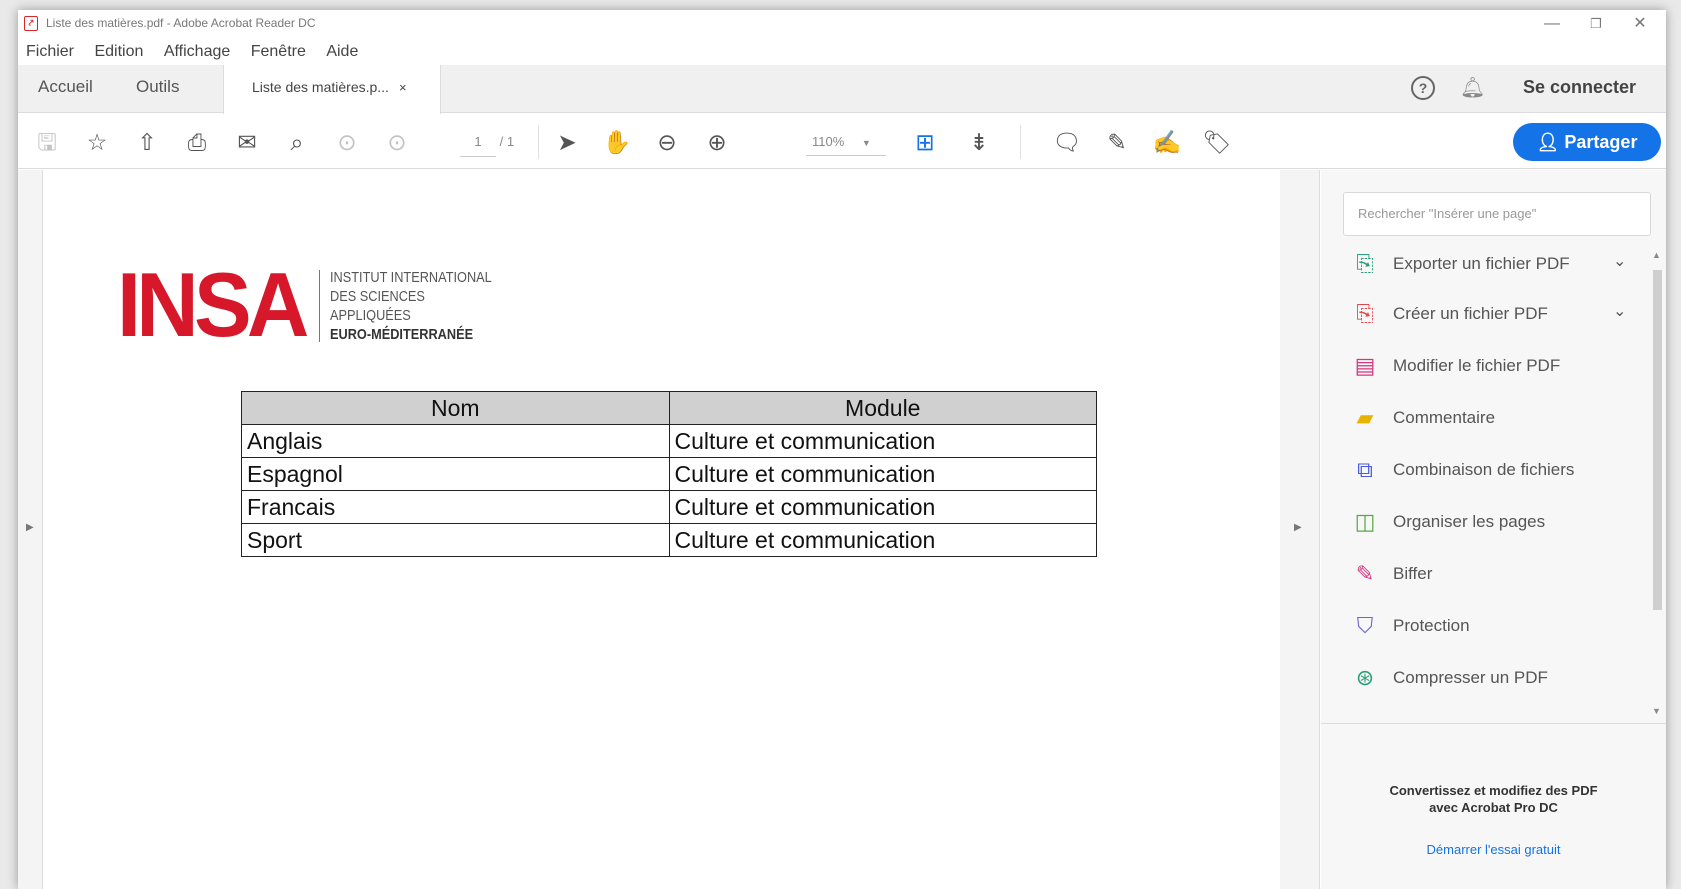 This screenshot has width=1681, height=889. What do you see at coordinates (478, 142) in the screenshot?
I see `page-number-input: 1` at bounding box center [478, 142].